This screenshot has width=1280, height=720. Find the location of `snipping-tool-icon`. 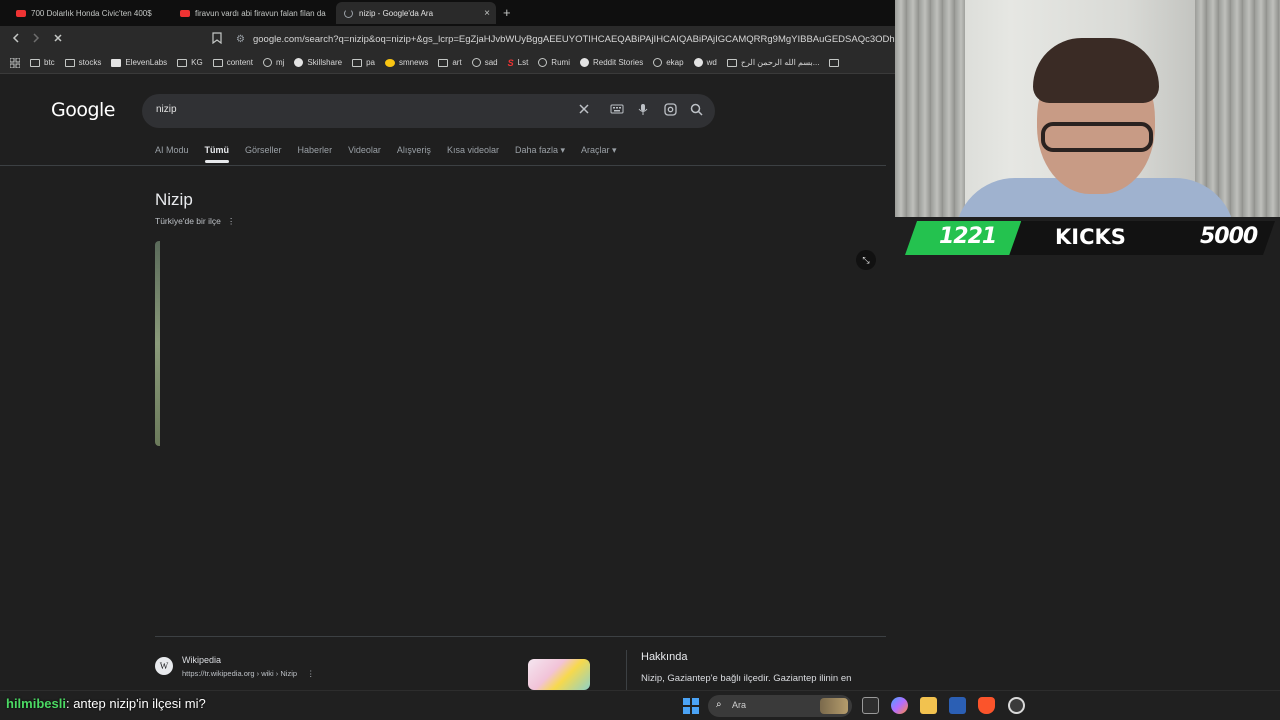

snipping-tool-icon is located at coordinates (957, 705).